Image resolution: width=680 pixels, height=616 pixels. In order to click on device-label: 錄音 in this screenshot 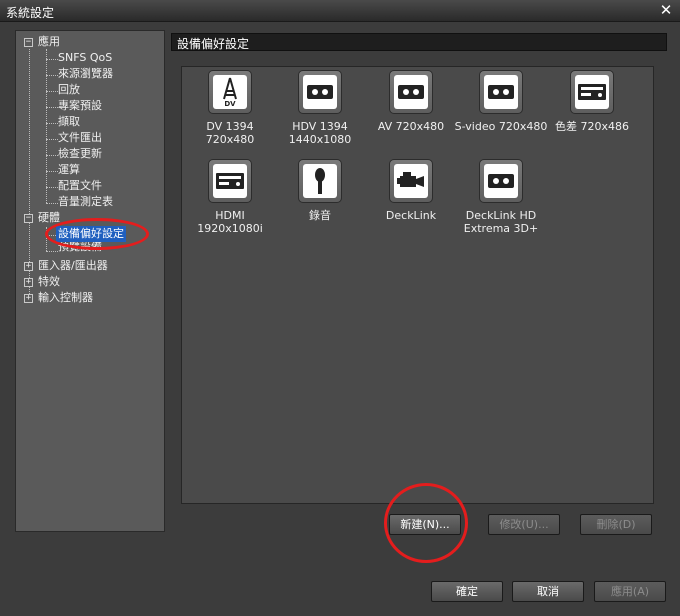, I will do `click(320, 215)`.